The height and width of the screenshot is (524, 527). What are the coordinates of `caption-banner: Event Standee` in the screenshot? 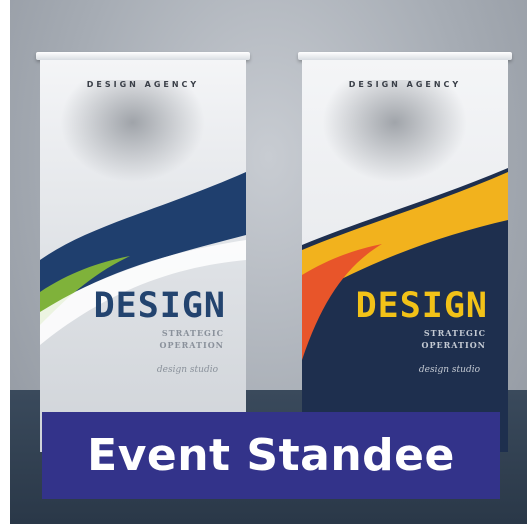 It's located at (271, 455).